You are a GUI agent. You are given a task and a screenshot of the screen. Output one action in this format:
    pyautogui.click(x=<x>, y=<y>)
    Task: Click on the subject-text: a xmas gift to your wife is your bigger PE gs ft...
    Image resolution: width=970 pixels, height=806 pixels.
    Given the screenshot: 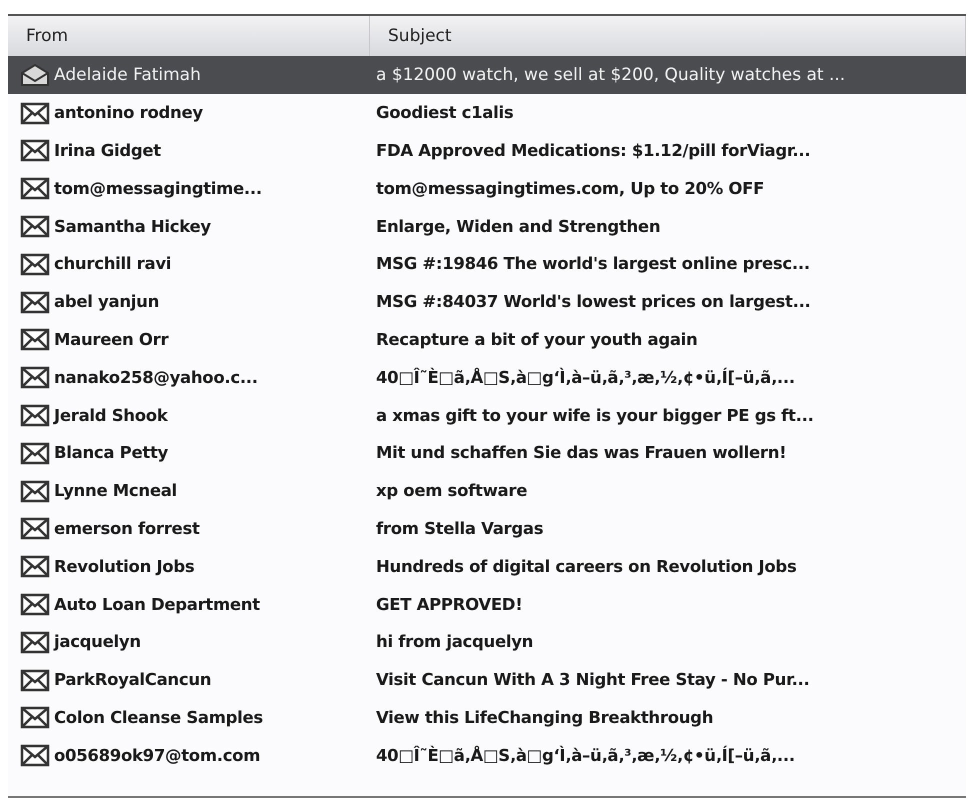 What is the action you would take?
    pyautogui.click(x=595, y=415)
    